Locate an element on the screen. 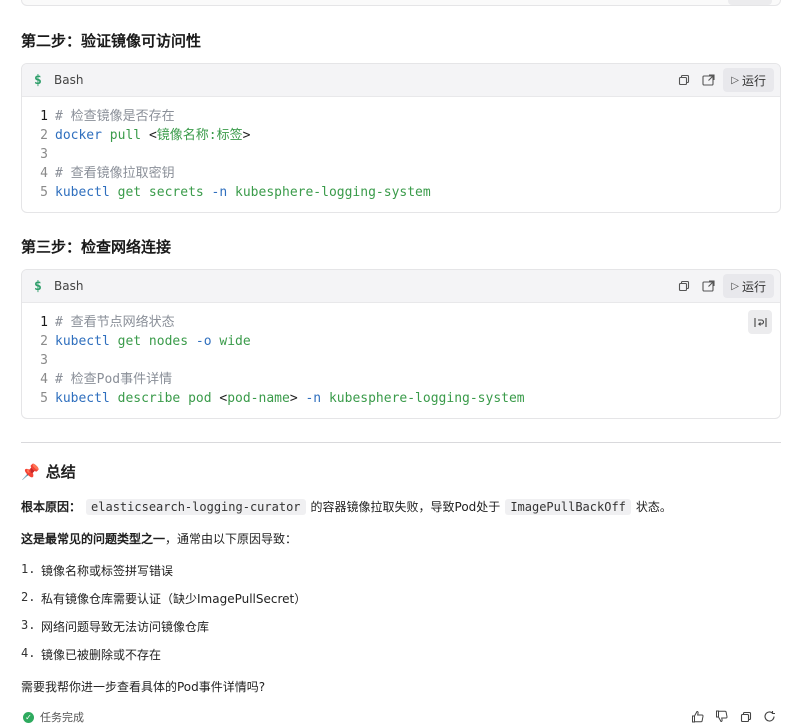  previous-code-block is located at coordinates (401, 3).